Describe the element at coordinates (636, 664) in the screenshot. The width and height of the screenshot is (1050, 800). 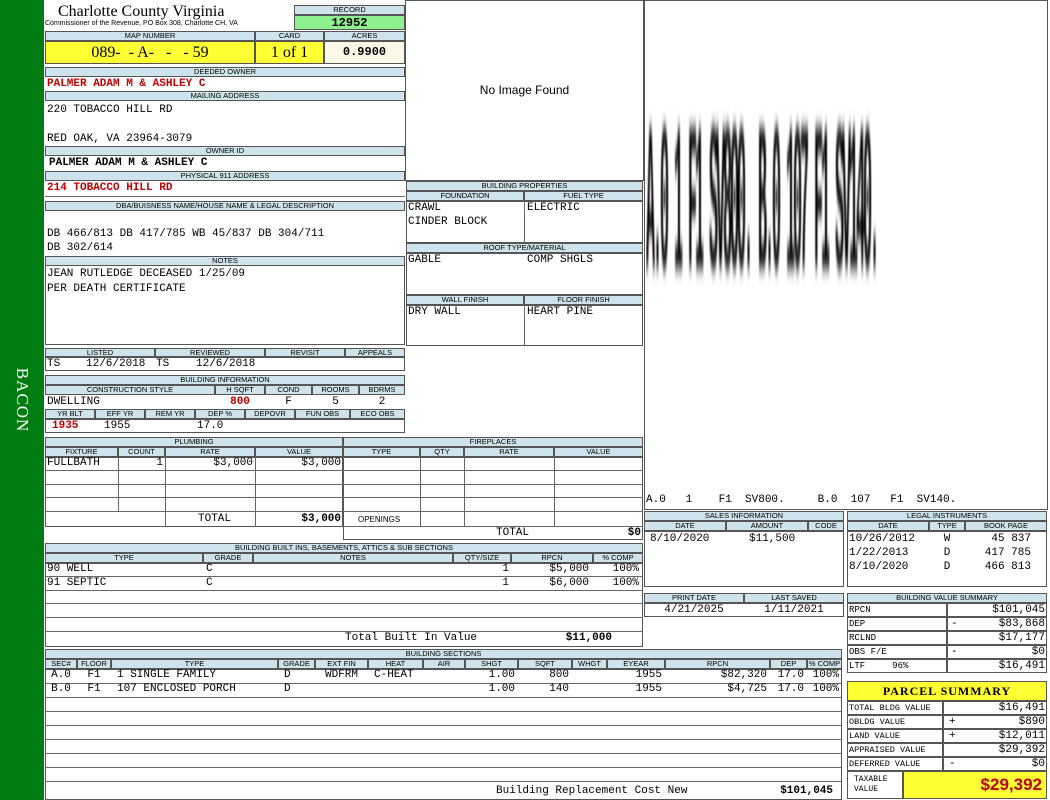
I see `sec-h10: EYEAR` at that location.